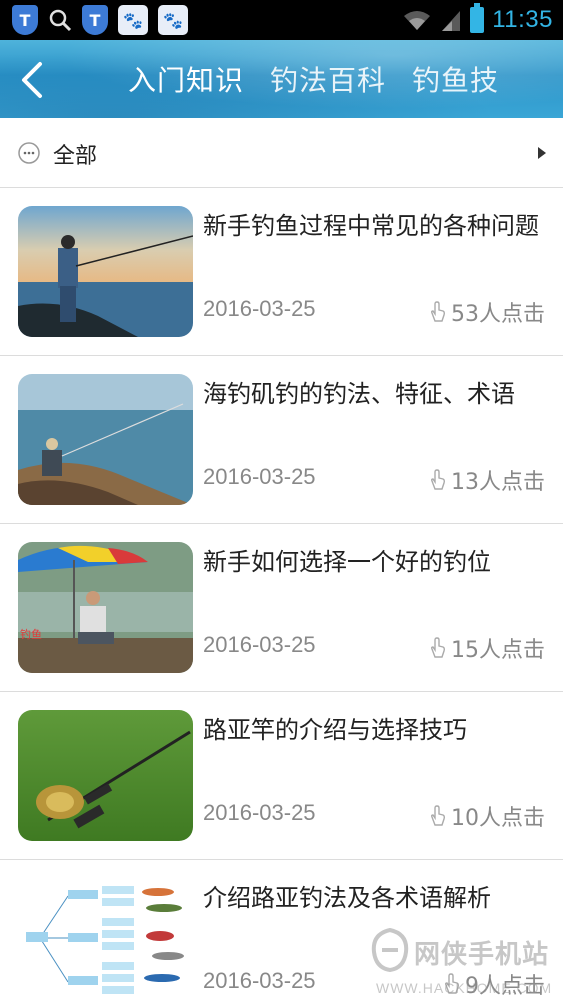 This screenshot has height=1002, width=563. What do you see at coordinates (281, 153) in the screenshot?
I see `filter-row: 全部` at bounding box center [281, 153].